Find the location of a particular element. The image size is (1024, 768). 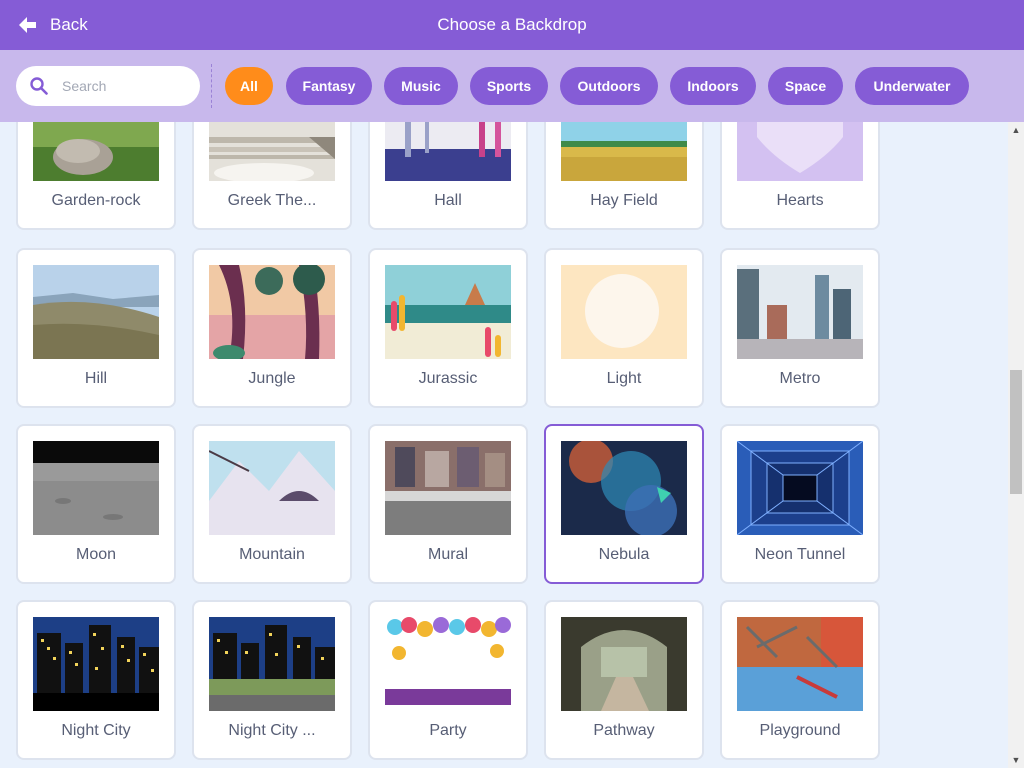

backdrop-tile-light: Light is located at coordinates (624, 328).